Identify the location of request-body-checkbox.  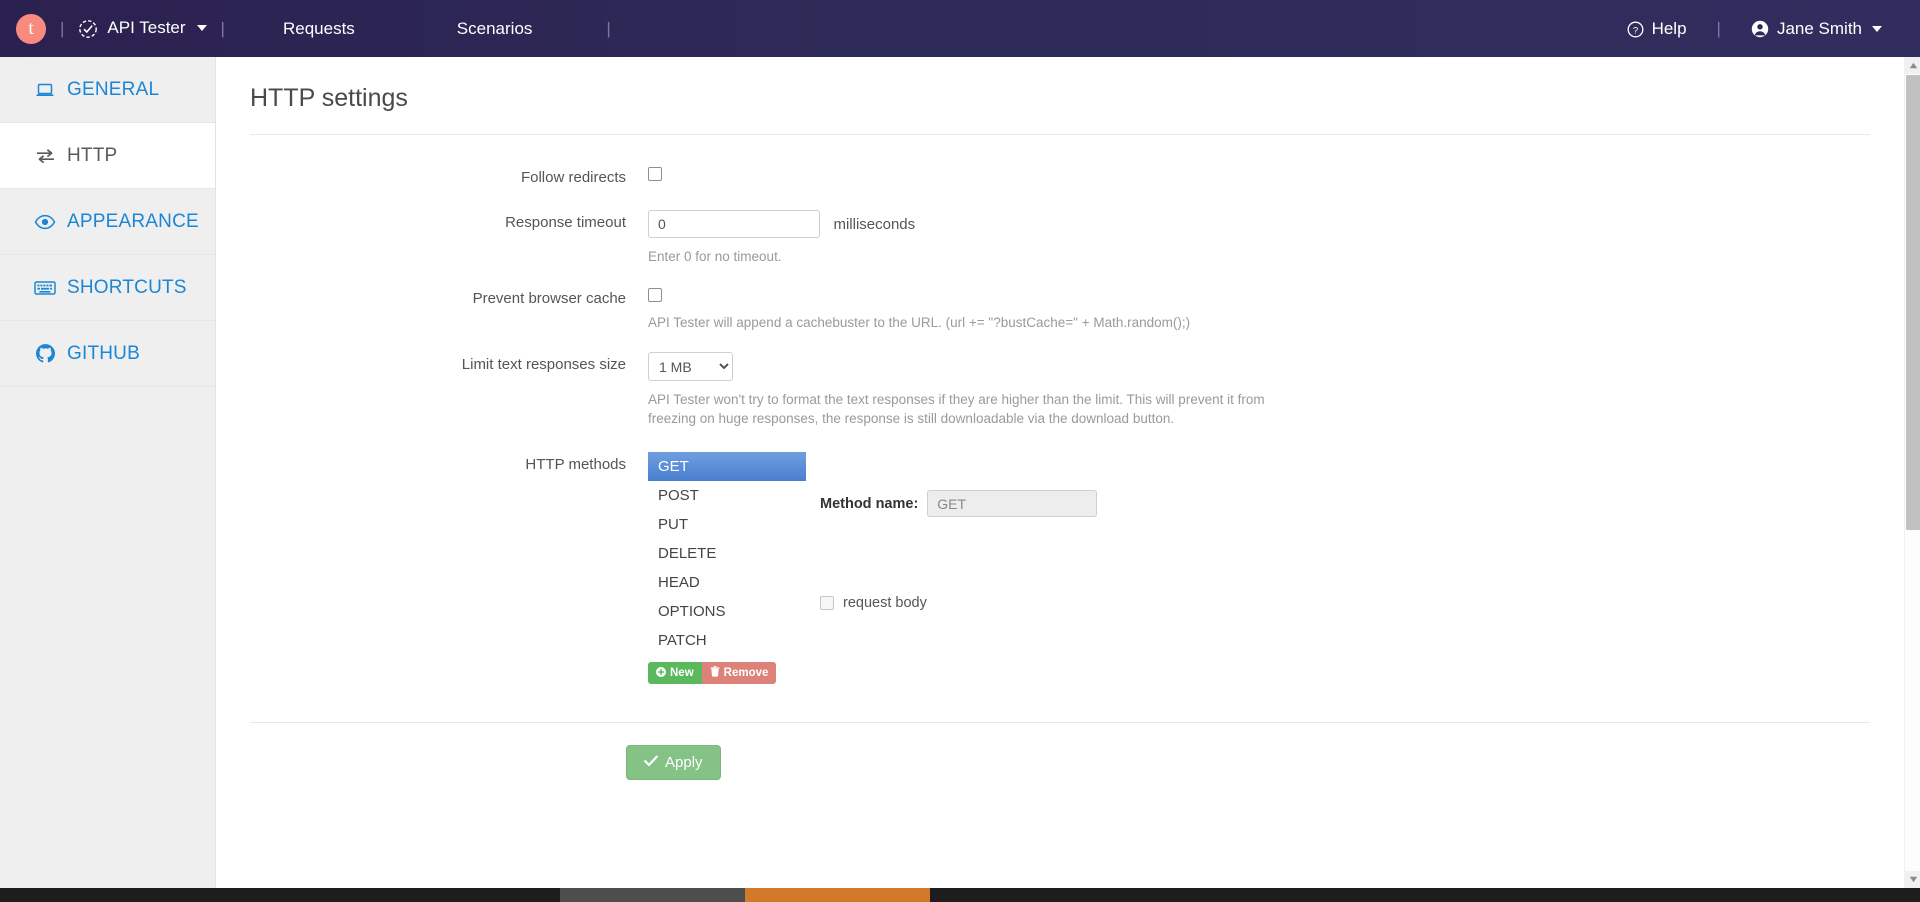
(827, 603).